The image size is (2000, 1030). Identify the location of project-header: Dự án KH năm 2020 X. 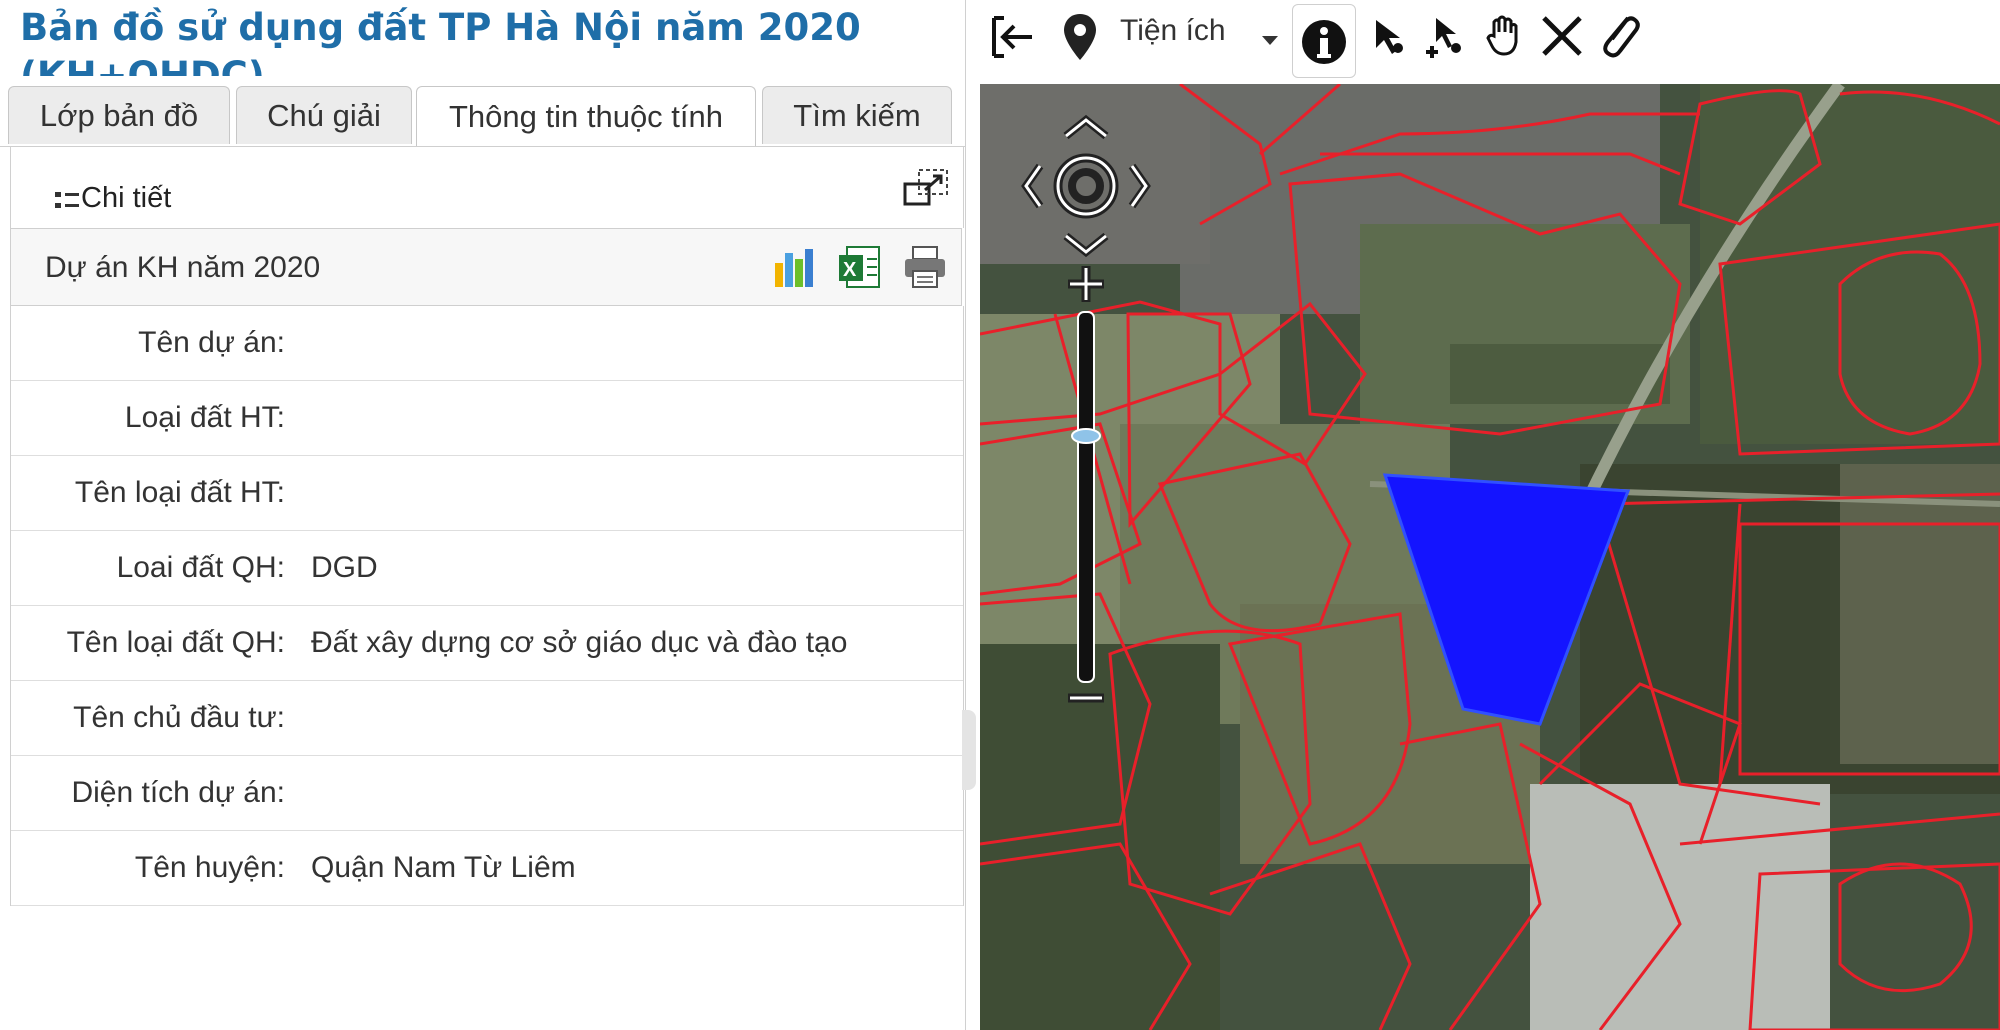
(486, 267).